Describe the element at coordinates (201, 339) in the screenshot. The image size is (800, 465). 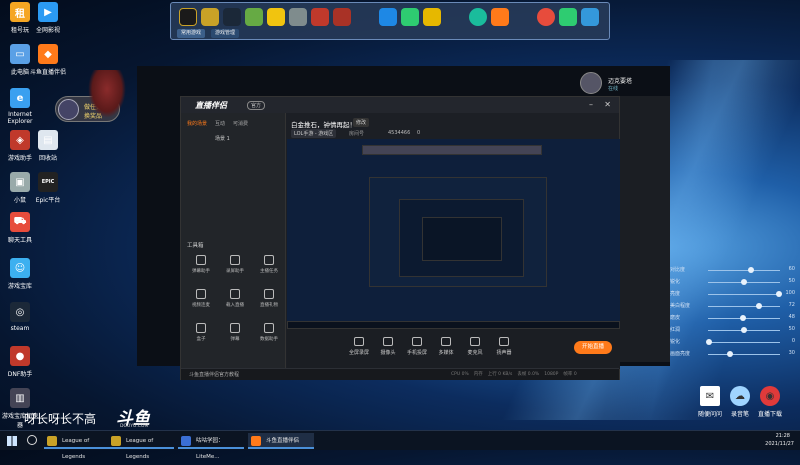
I see `tool-label: 盒子` at that location.